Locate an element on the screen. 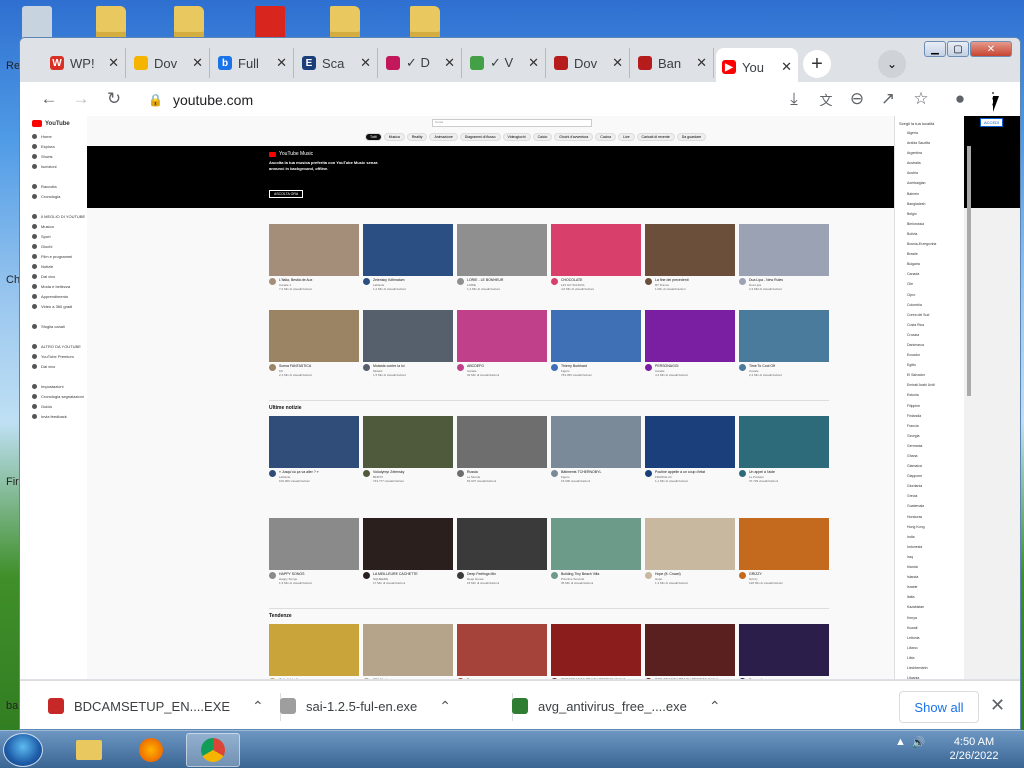 The width and height of the screenshot is (1024, 768). sidebar-item: YouTube Premium is located at coordinates (57, 356).